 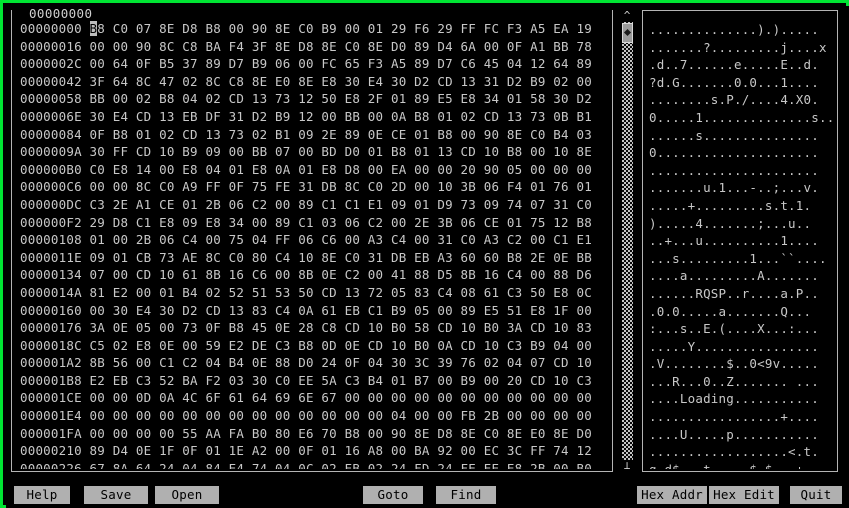 What do you see at coordinates (742, 65) in the screenshot?
I see `ascii-row: .d..7......e.....E..d.` at bounding box center [742, 65].